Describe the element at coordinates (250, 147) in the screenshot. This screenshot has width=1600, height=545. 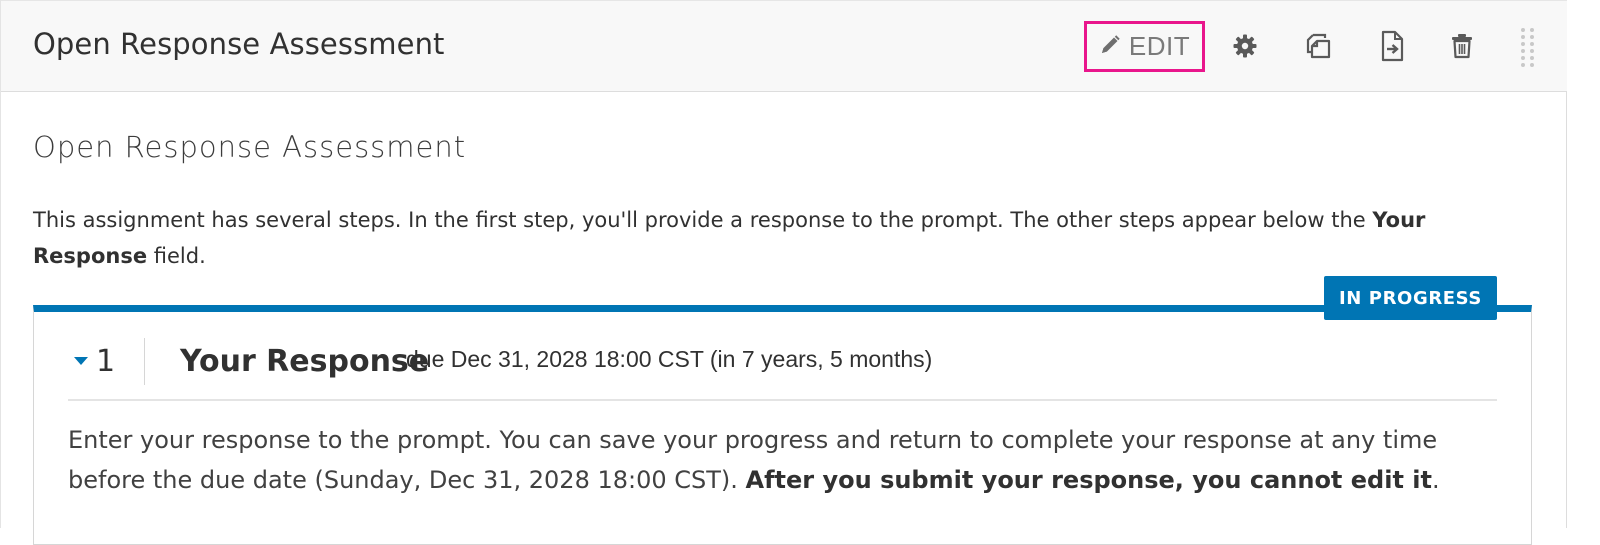
I see `assessment-title: Open Response Assessment` at that location.